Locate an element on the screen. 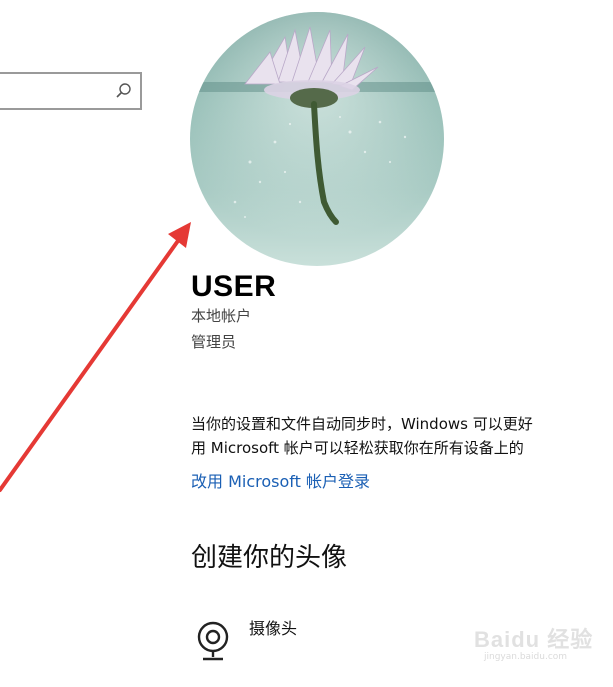  user-name: USER is located at coordinates (234, 286).